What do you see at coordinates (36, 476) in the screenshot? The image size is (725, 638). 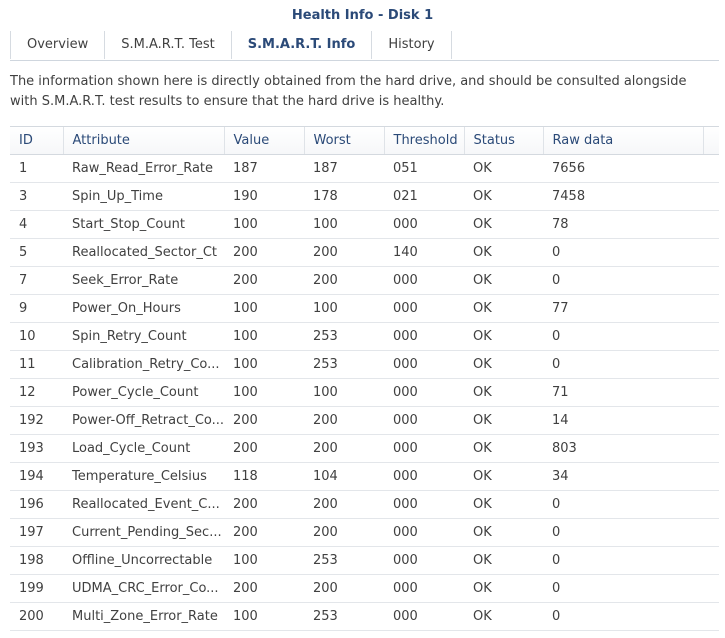 I see `cell-id: 194` at bounding box center [36, 476].